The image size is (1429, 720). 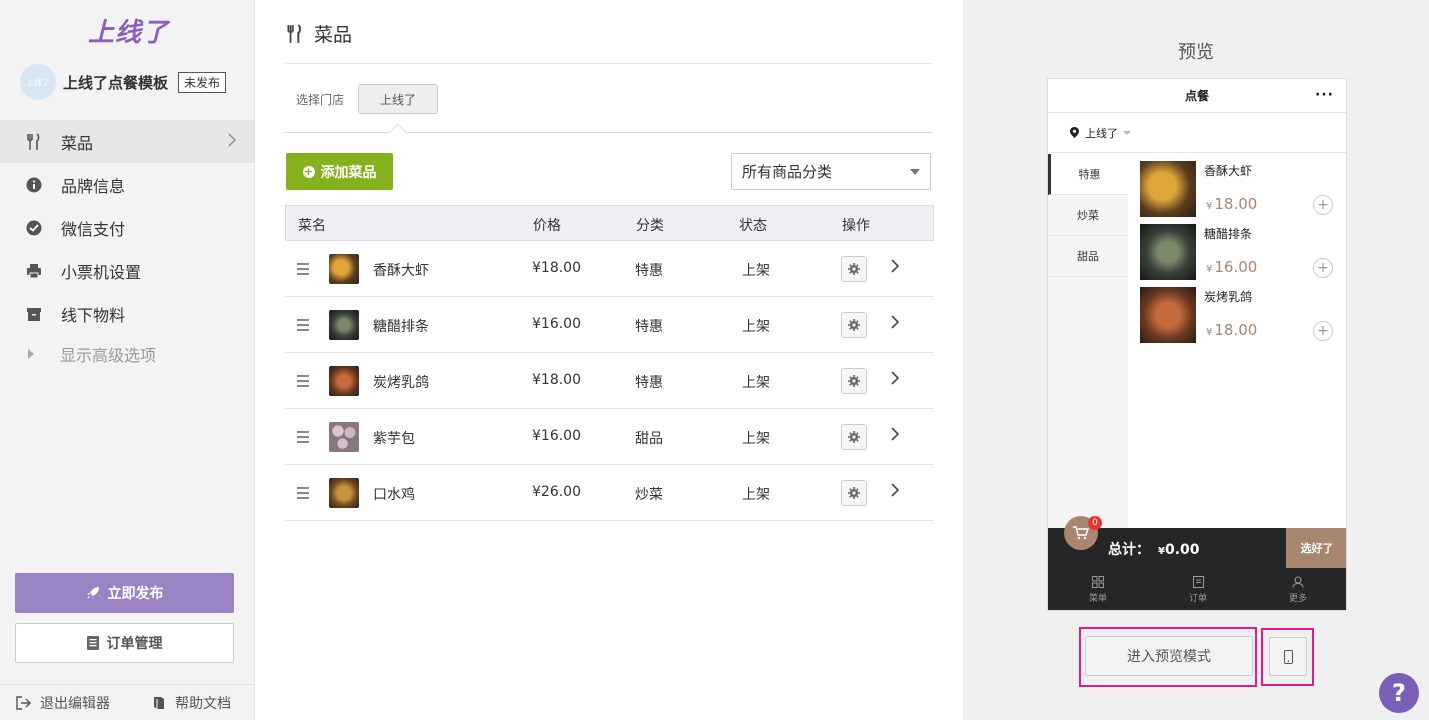 I want to click on phone-dish-item: 糖醋排条 ¥16.00 +, so click(x=1240, y=254).